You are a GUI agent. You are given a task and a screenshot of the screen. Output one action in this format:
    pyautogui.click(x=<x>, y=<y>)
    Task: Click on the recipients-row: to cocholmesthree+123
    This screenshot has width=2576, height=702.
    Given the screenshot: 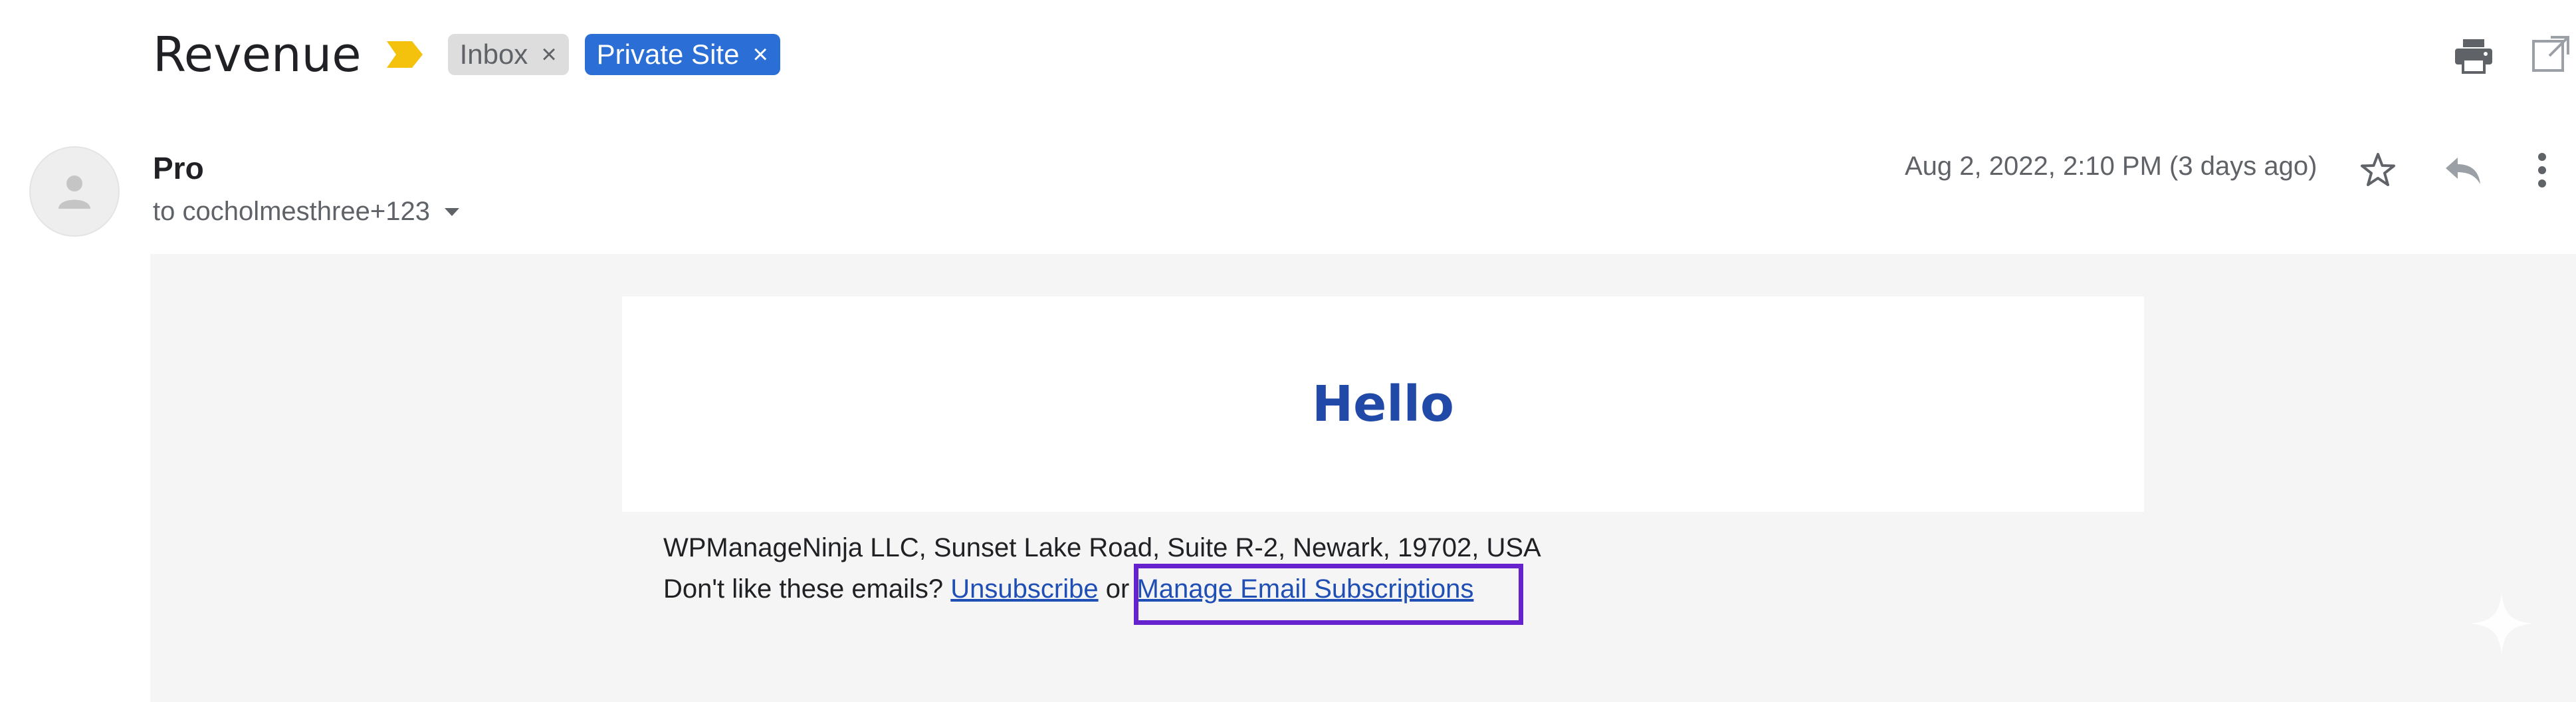 What is the action you would take?
    pyautogui.click(x=307, y=212)
    